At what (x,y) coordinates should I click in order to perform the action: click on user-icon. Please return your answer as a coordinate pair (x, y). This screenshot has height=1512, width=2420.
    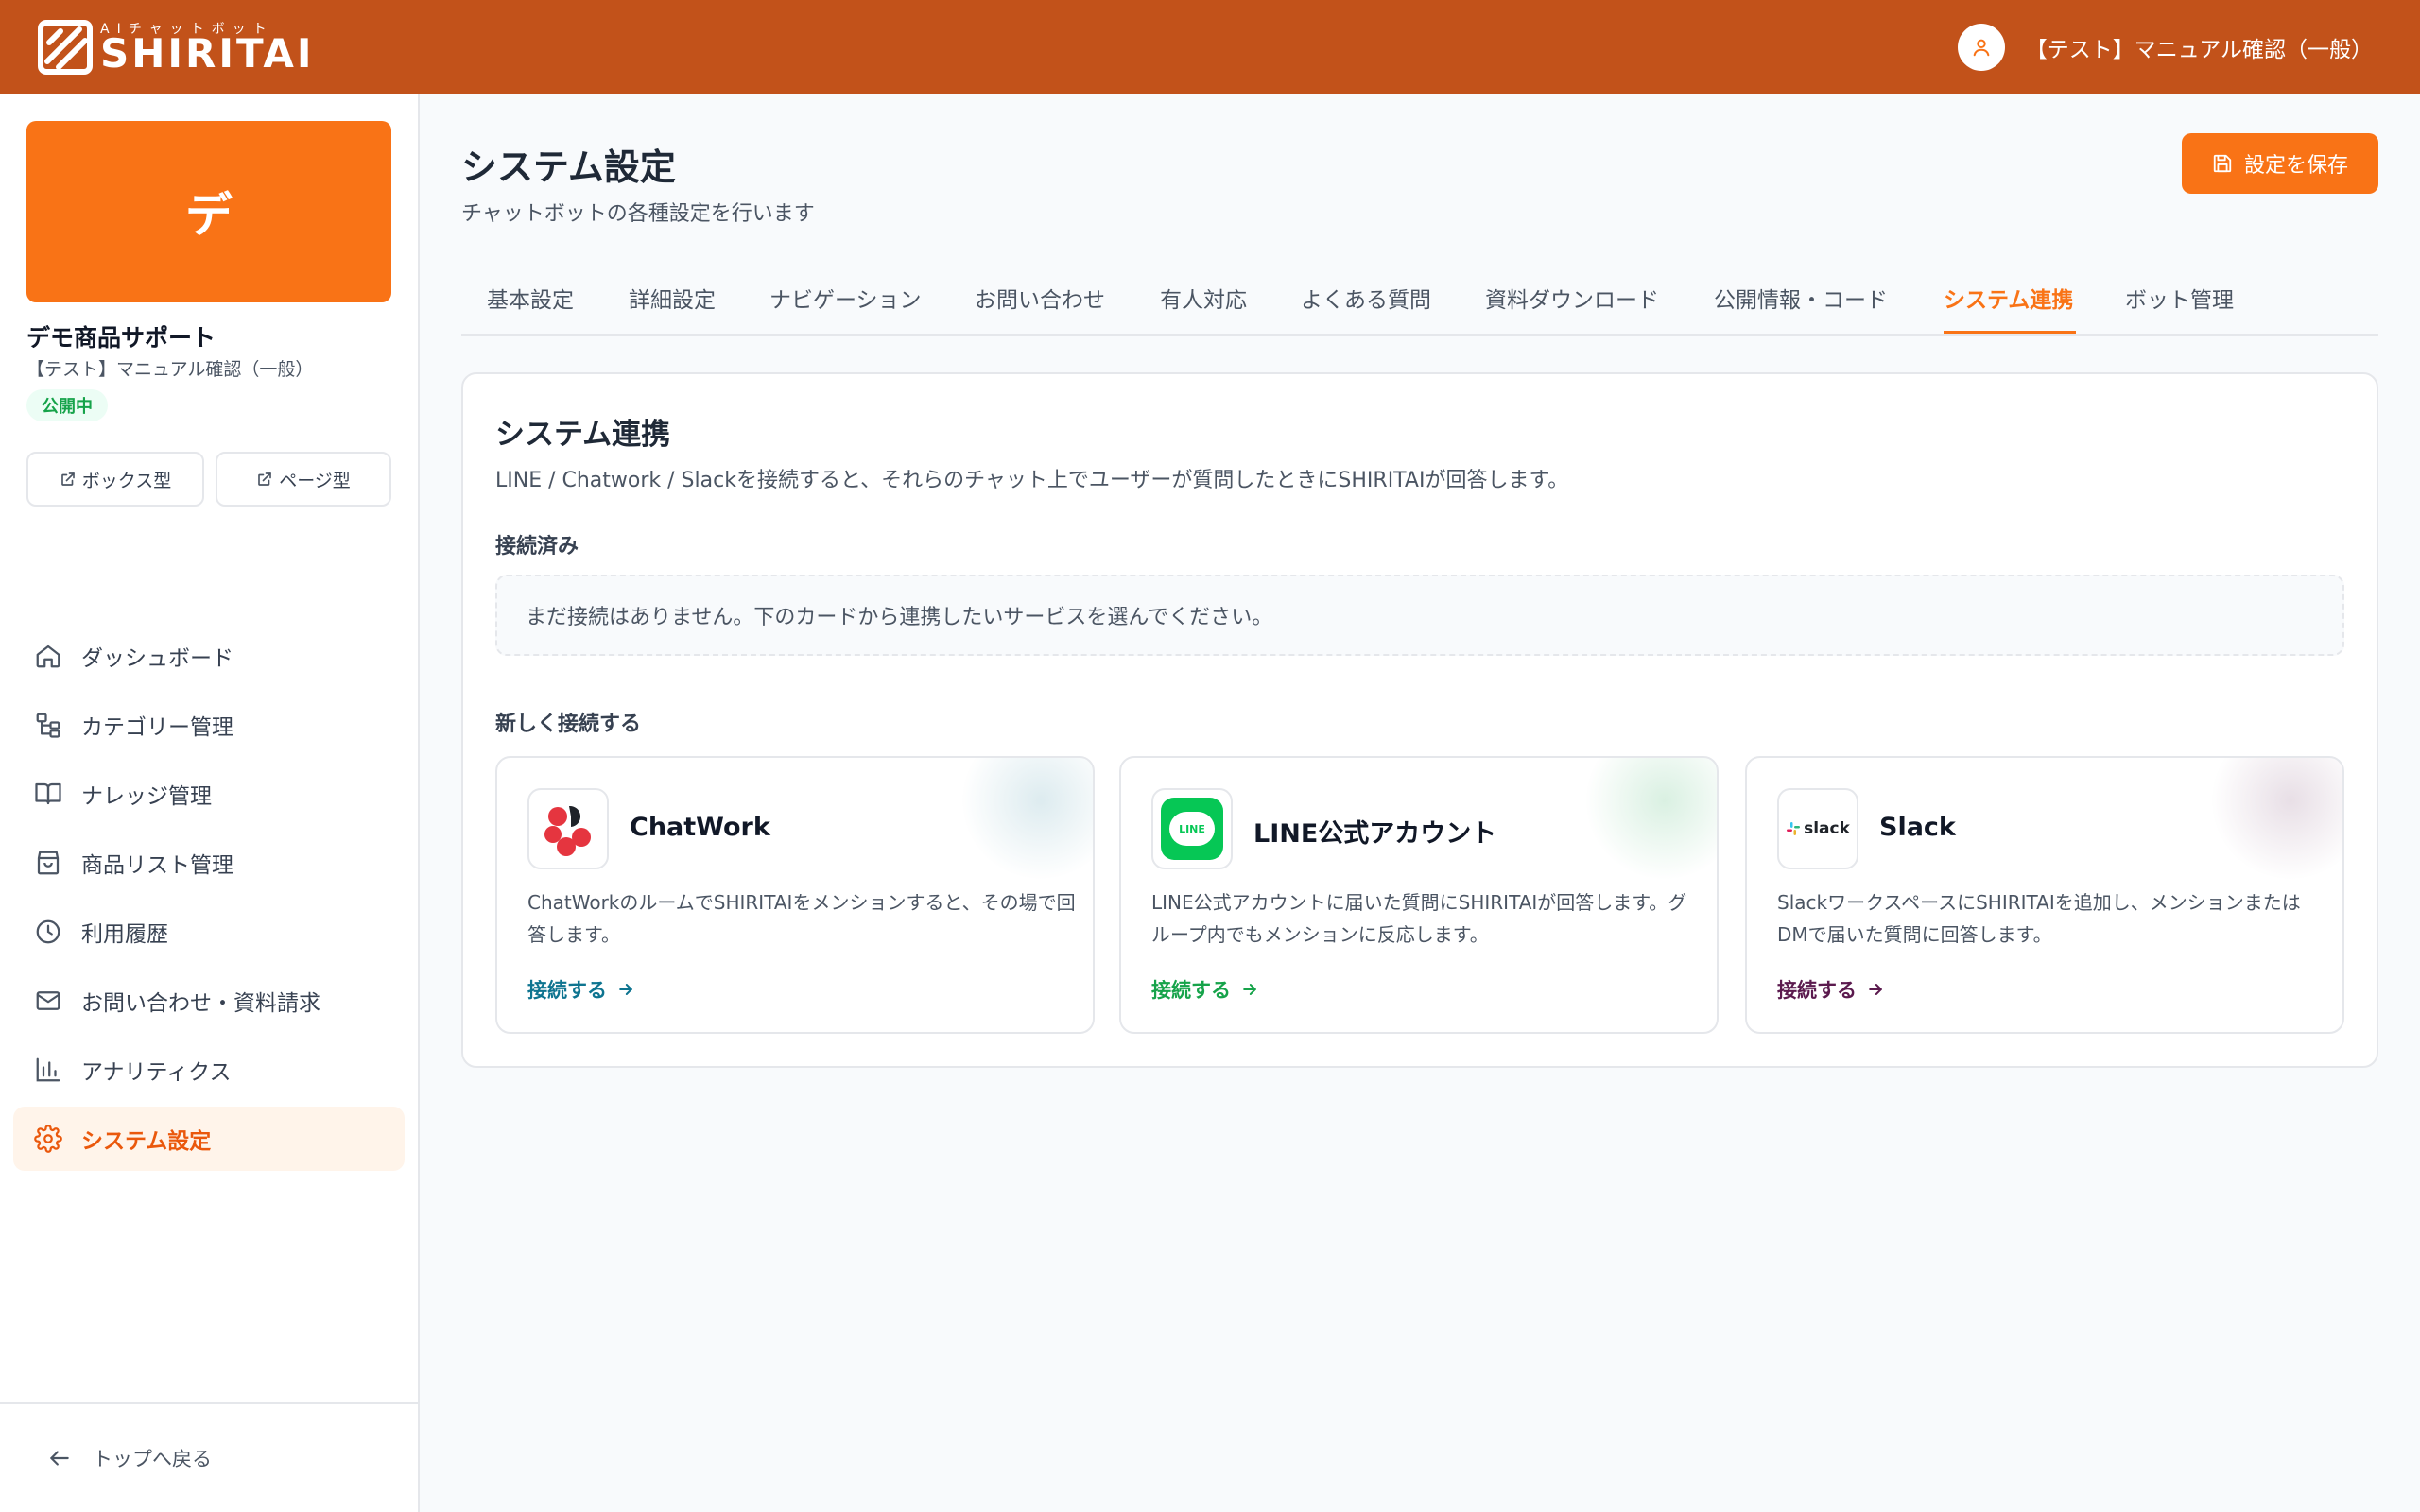
    Looking at the image, I should click on (1982, 48).